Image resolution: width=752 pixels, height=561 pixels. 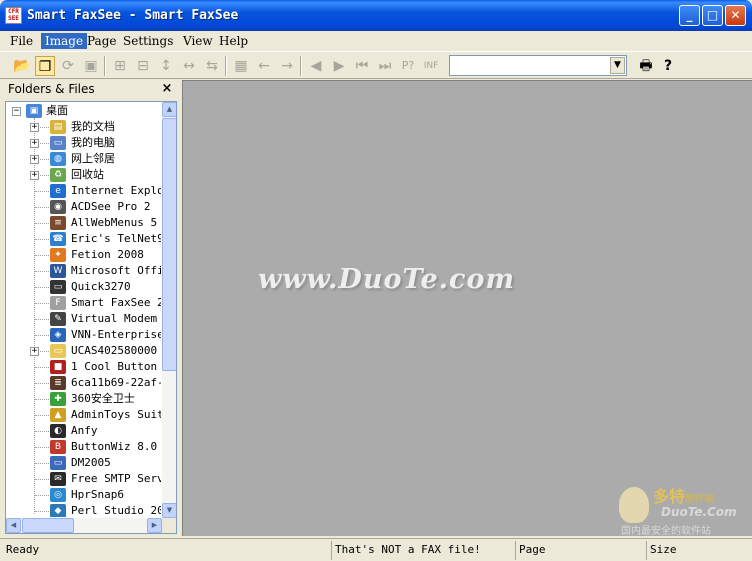 I want to click on tree-root-label: 桌面, so click(x=57, y=110).